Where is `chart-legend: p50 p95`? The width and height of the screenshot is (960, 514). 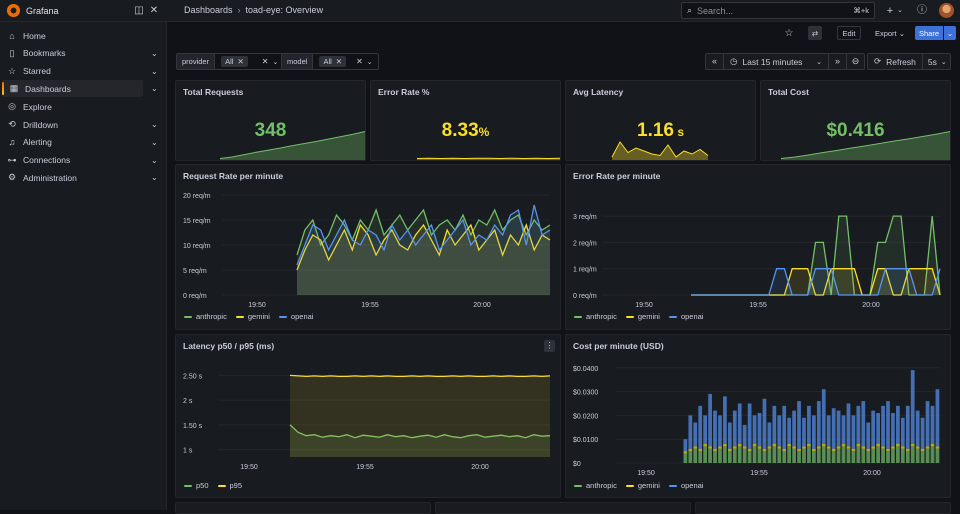
chart-legend: p50 p95 is located at coordinates (213, 485).